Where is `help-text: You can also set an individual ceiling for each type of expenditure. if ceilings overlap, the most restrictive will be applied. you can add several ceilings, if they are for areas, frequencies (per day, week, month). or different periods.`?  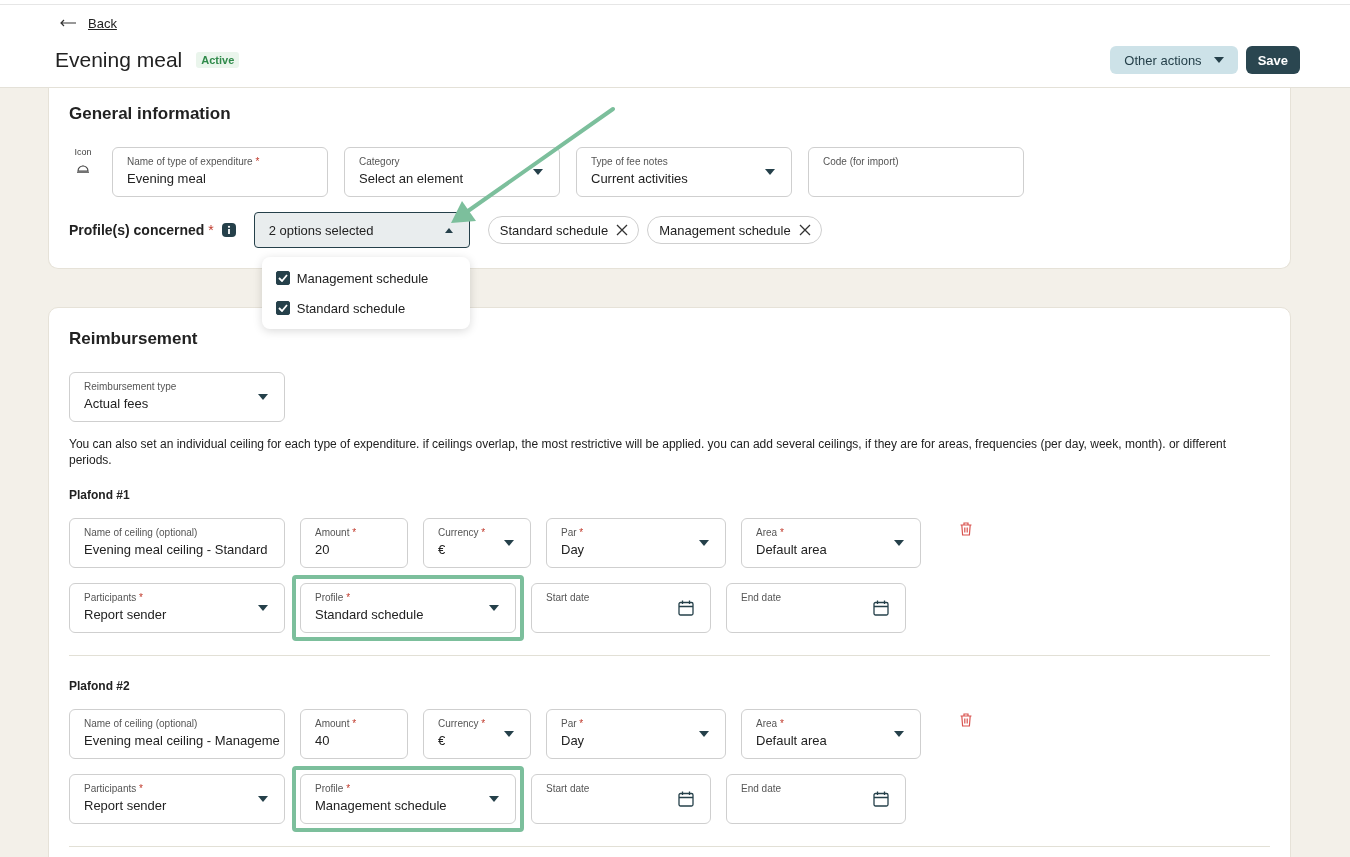 help-text: You can also set an individual ceiling for each type of expenditure. if ceilings overlap, the most restrictive will be applied. you can add several ceilings, if they are for areas, frequencies (per day, week, month). or different periods. is located at coordinates (648, 452).